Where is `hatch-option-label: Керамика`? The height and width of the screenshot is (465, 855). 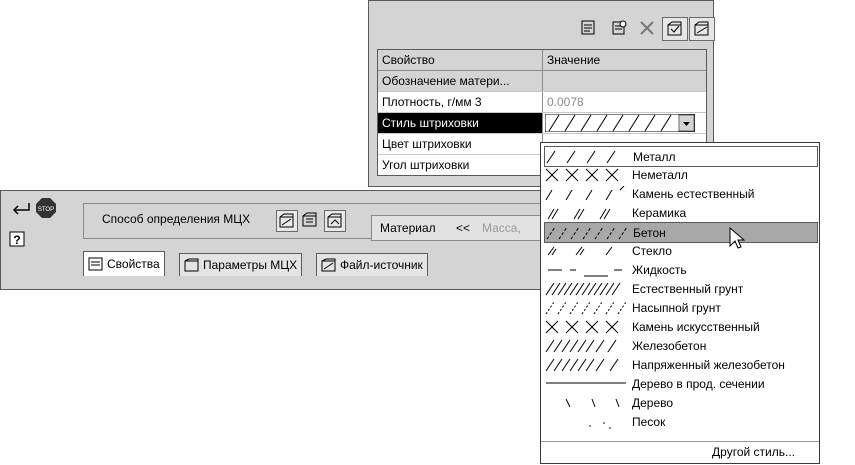
hatch-option-label: Керамика is located at coordinates (659, 212).